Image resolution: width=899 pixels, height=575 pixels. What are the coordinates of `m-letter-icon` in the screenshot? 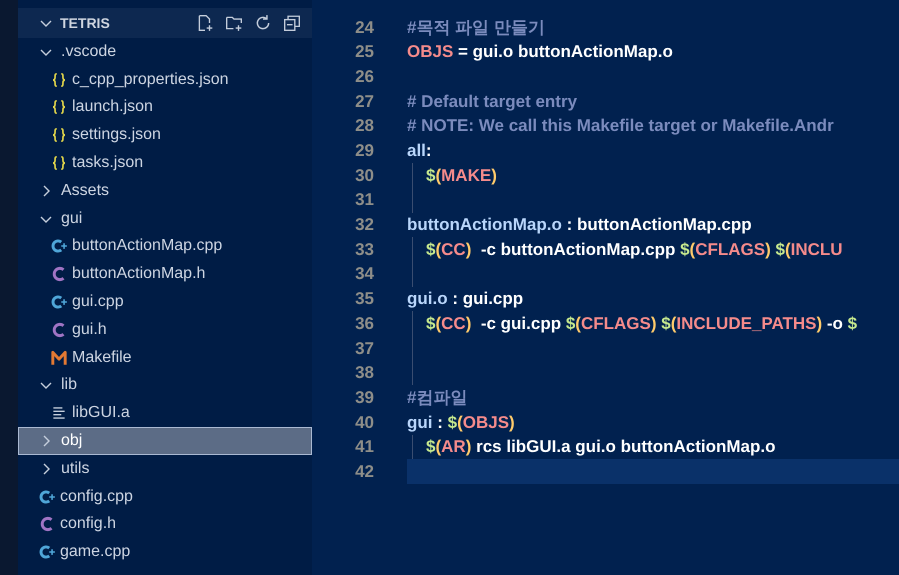 It's located at (59, 357).